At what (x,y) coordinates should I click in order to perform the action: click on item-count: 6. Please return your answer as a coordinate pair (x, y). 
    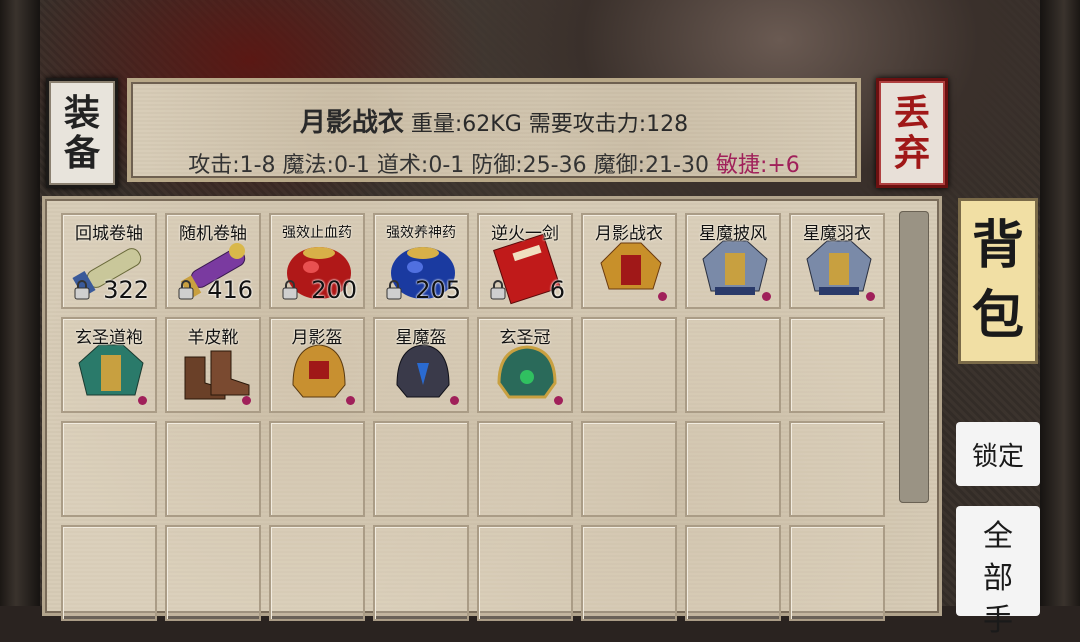
    Looking at the image, I should click on (557, 290).